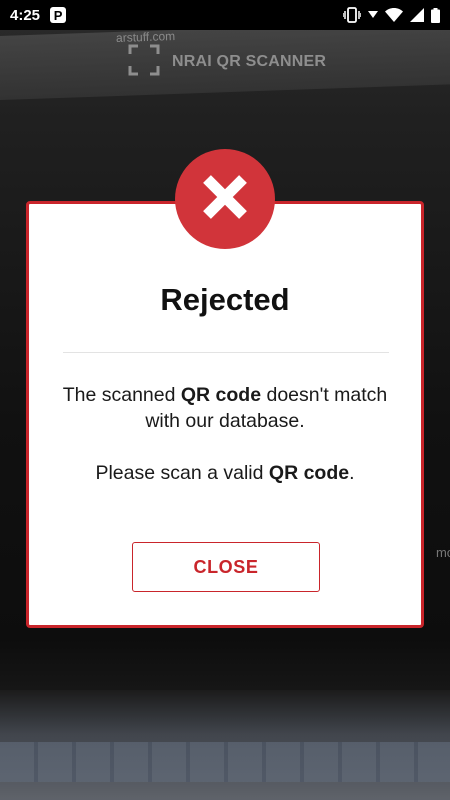 This screenshot has height=800, width=450. Describe the element at coordinates (25, 15) in the screenshot. I see `status-time: 4:25` at that location.